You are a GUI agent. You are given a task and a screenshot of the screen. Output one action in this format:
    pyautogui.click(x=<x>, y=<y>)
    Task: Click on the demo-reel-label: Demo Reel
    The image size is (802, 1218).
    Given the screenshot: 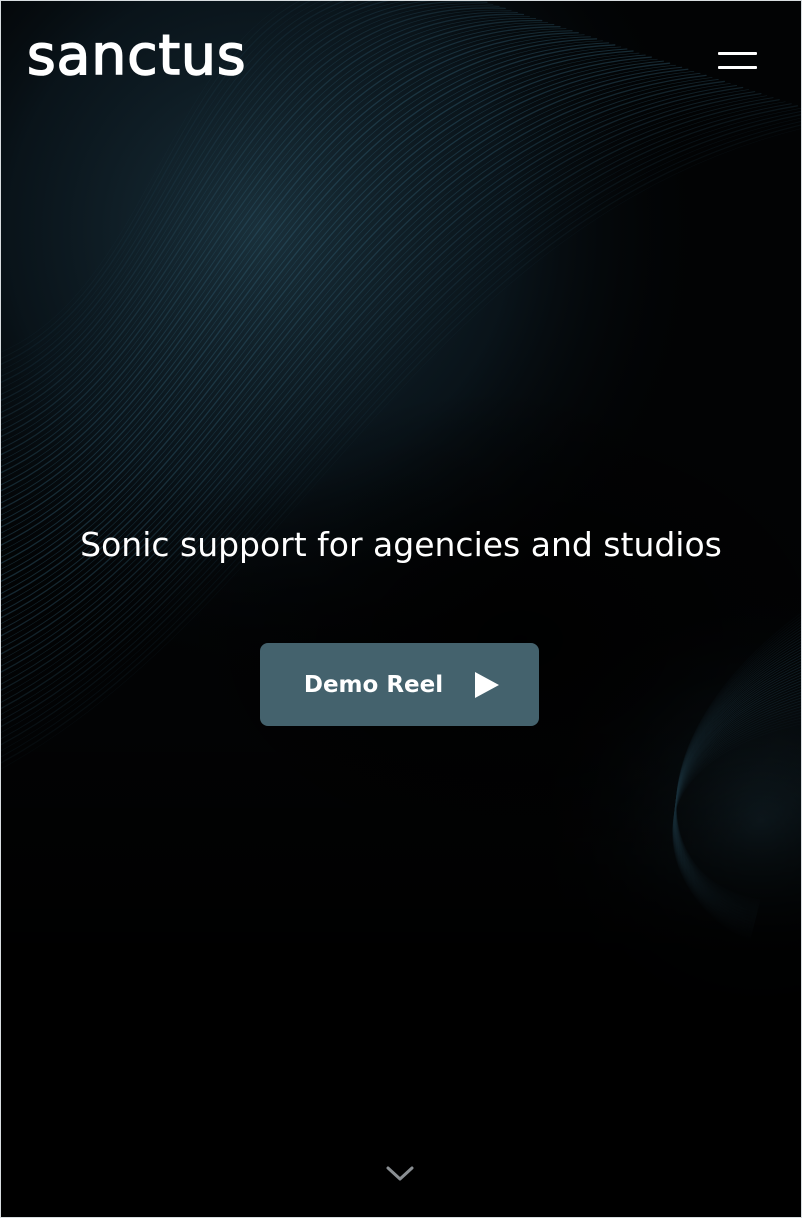 What is the action you would take?
    pyautogui.click(x=373, y=684)
    